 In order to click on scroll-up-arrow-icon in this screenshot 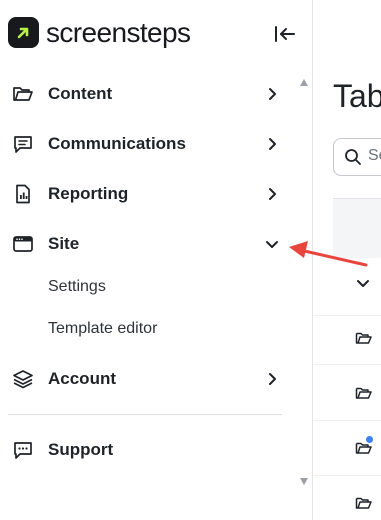, I will do `click(304, 82)`.